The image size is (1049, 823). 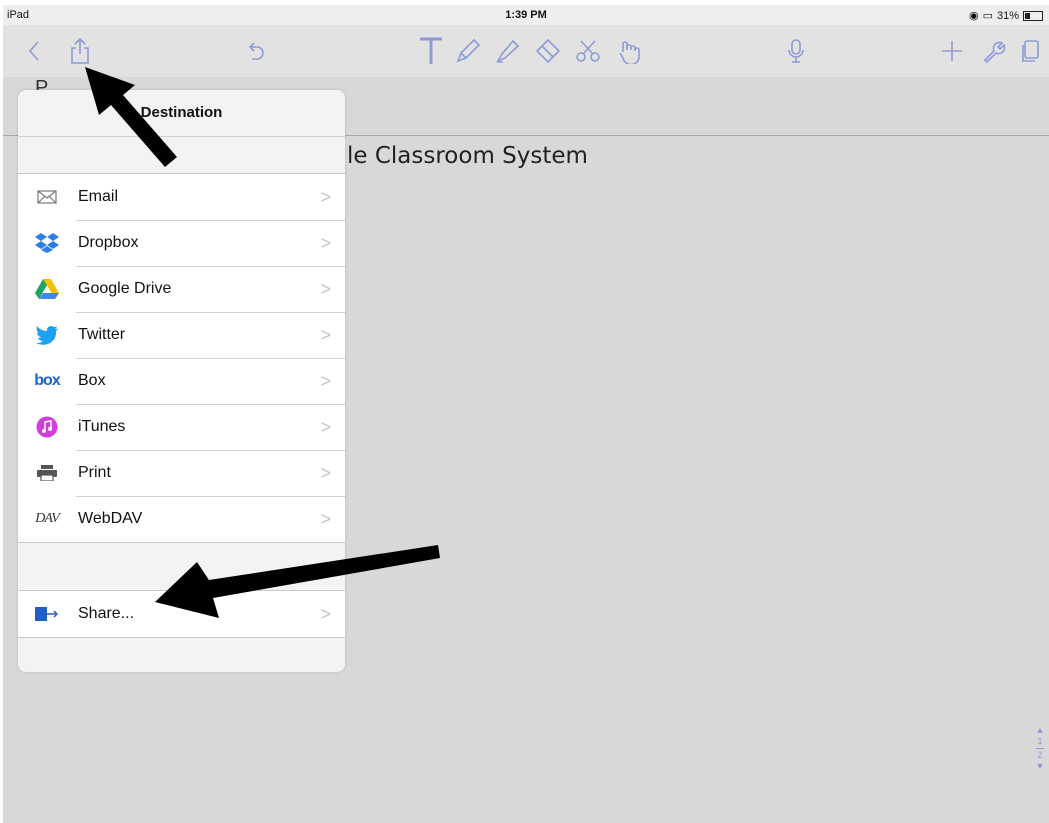 What do you see at coordinates (34, 51) in the screenshot?
I see `back-icon` at bounding box center [34, 51].